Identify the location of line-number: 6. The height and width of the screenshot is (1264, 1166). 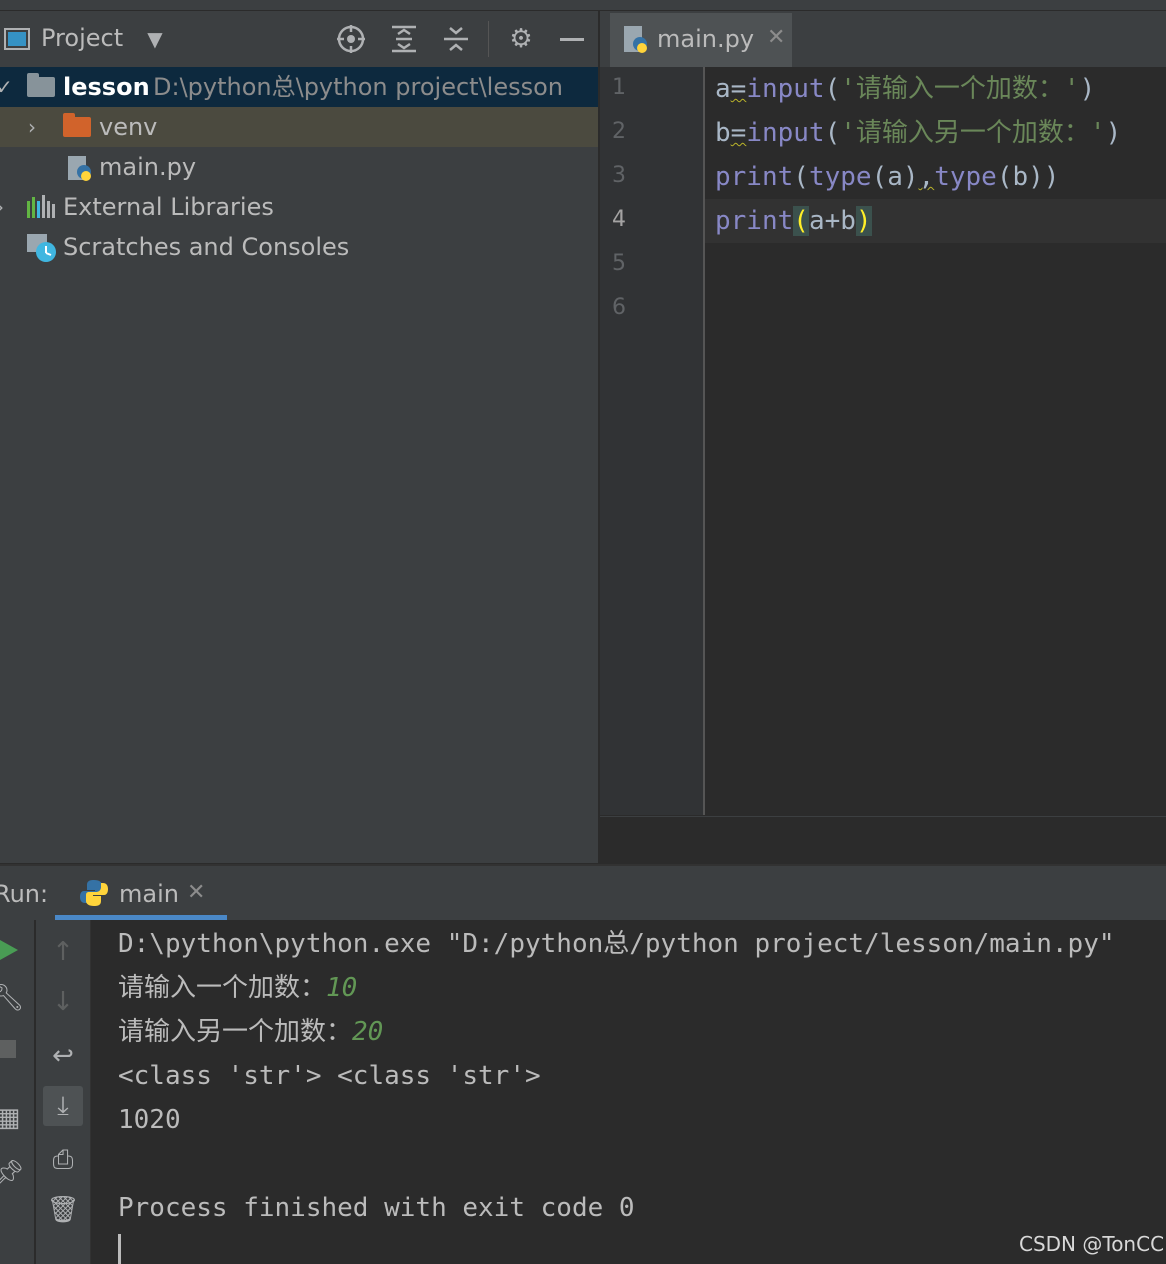
(619, 307).